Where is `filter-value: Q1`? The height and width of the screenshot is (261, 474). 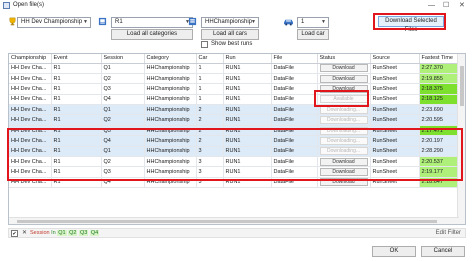 filter-value: Q1 is located at coordinates (62, 233).